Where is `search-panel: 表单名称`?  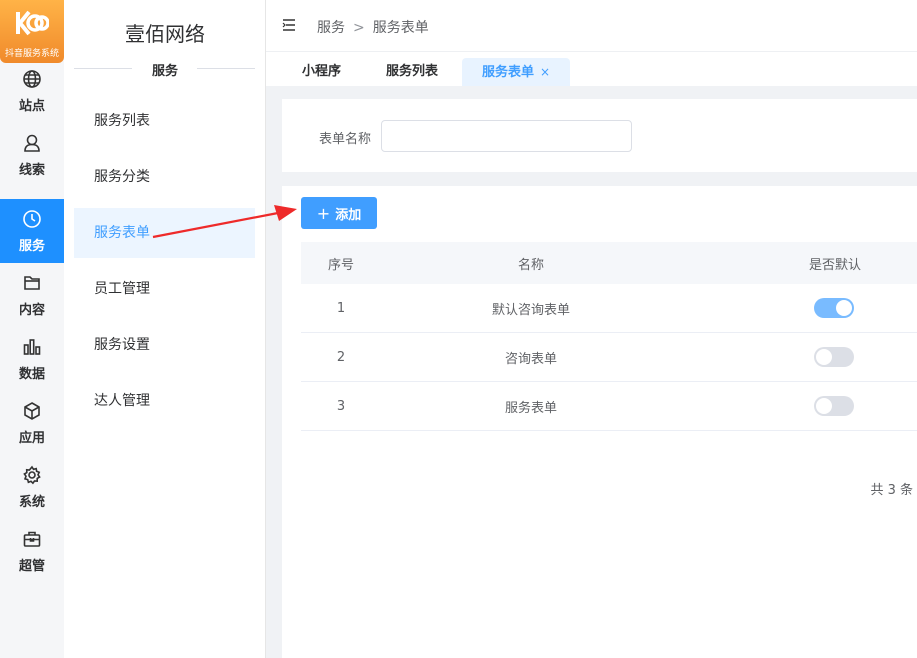
search-panel: 表单名称 is located at coordinates (599, 135).